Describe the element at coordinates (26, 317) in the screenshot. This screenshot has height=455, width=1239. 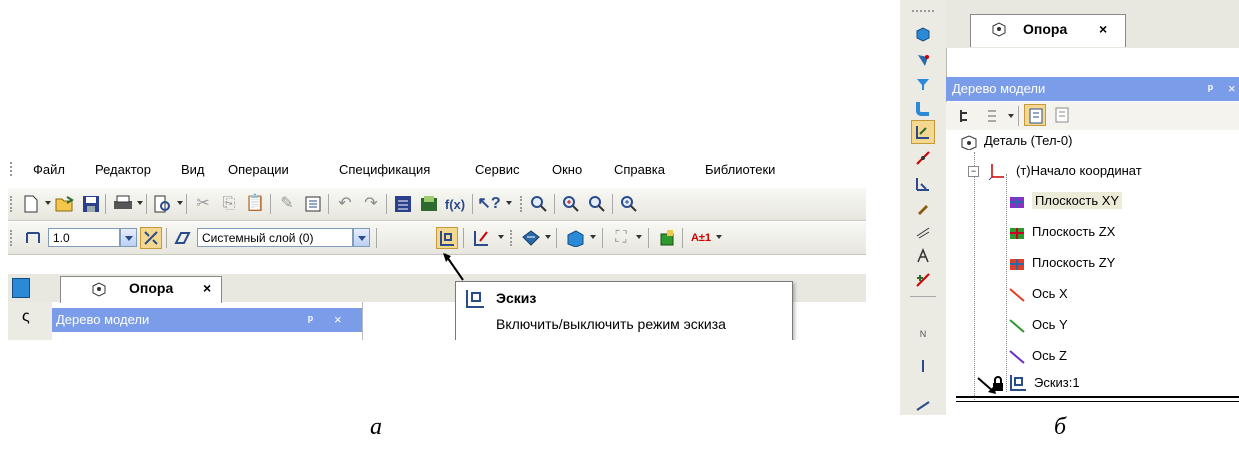
I see `sketch-tool-icon: ς` at that location.